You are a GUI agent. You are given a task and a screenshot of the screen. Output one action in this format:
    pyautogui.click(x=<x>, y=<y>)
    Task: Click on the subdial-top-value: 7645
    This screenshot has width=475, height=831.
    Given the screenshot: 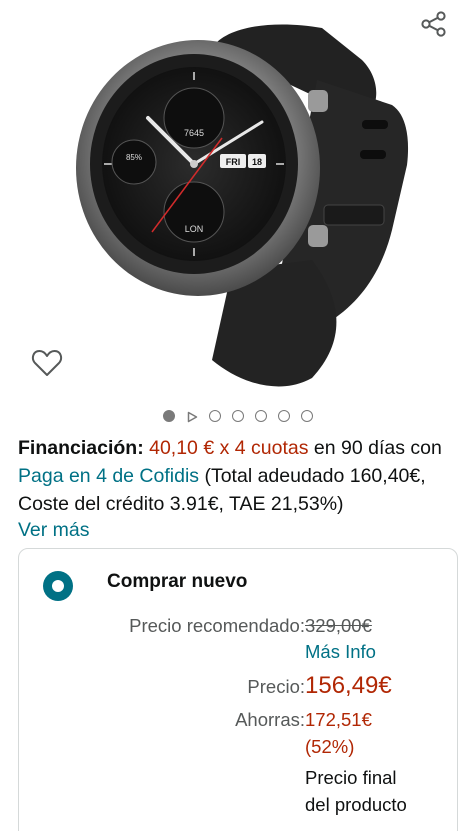 What is the action you would take?
    pyautogui.click(x=194, y=133)
    